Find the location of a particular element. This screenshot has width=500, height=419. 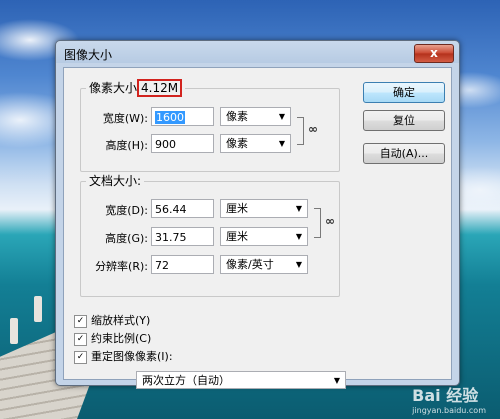

doc-width-input: 56.44 is located at coordinates (182, 208).